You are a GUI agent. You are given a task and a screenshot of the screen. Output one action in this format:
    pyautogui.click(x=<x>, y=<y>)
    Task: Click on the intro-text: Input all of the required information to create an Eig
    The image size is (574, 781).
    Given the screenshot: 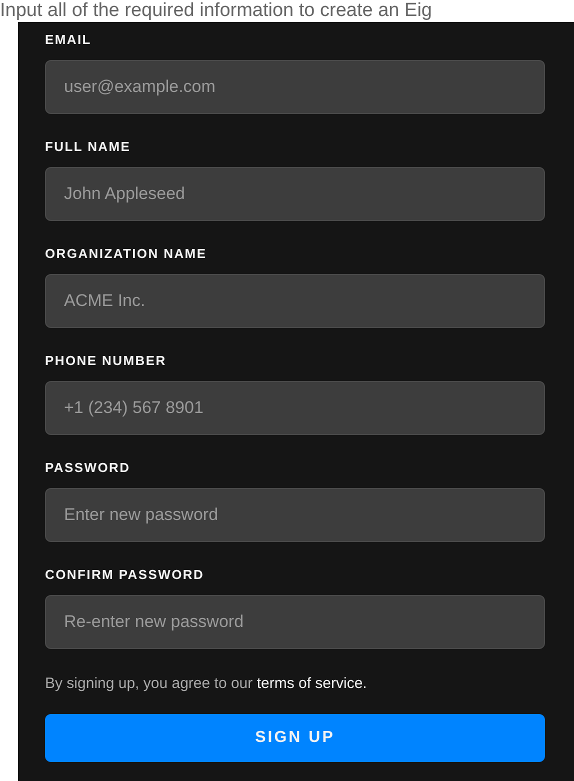 What is the action you would take?
    pyautogui.click(x=216, y=11)
    